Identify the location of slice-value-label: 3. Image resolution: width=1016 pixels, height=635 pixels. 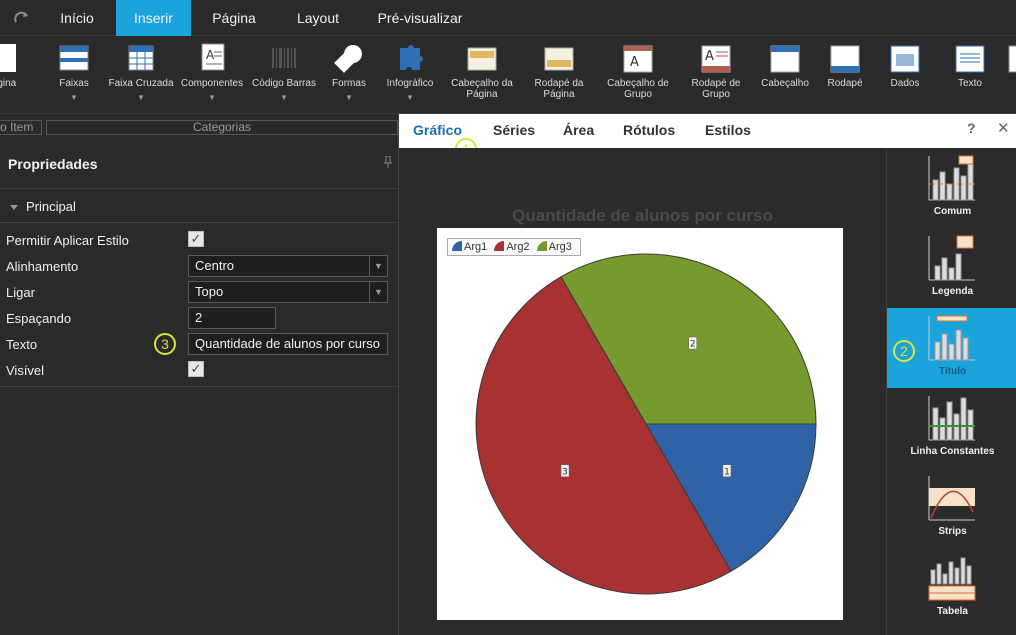
(565, 470).